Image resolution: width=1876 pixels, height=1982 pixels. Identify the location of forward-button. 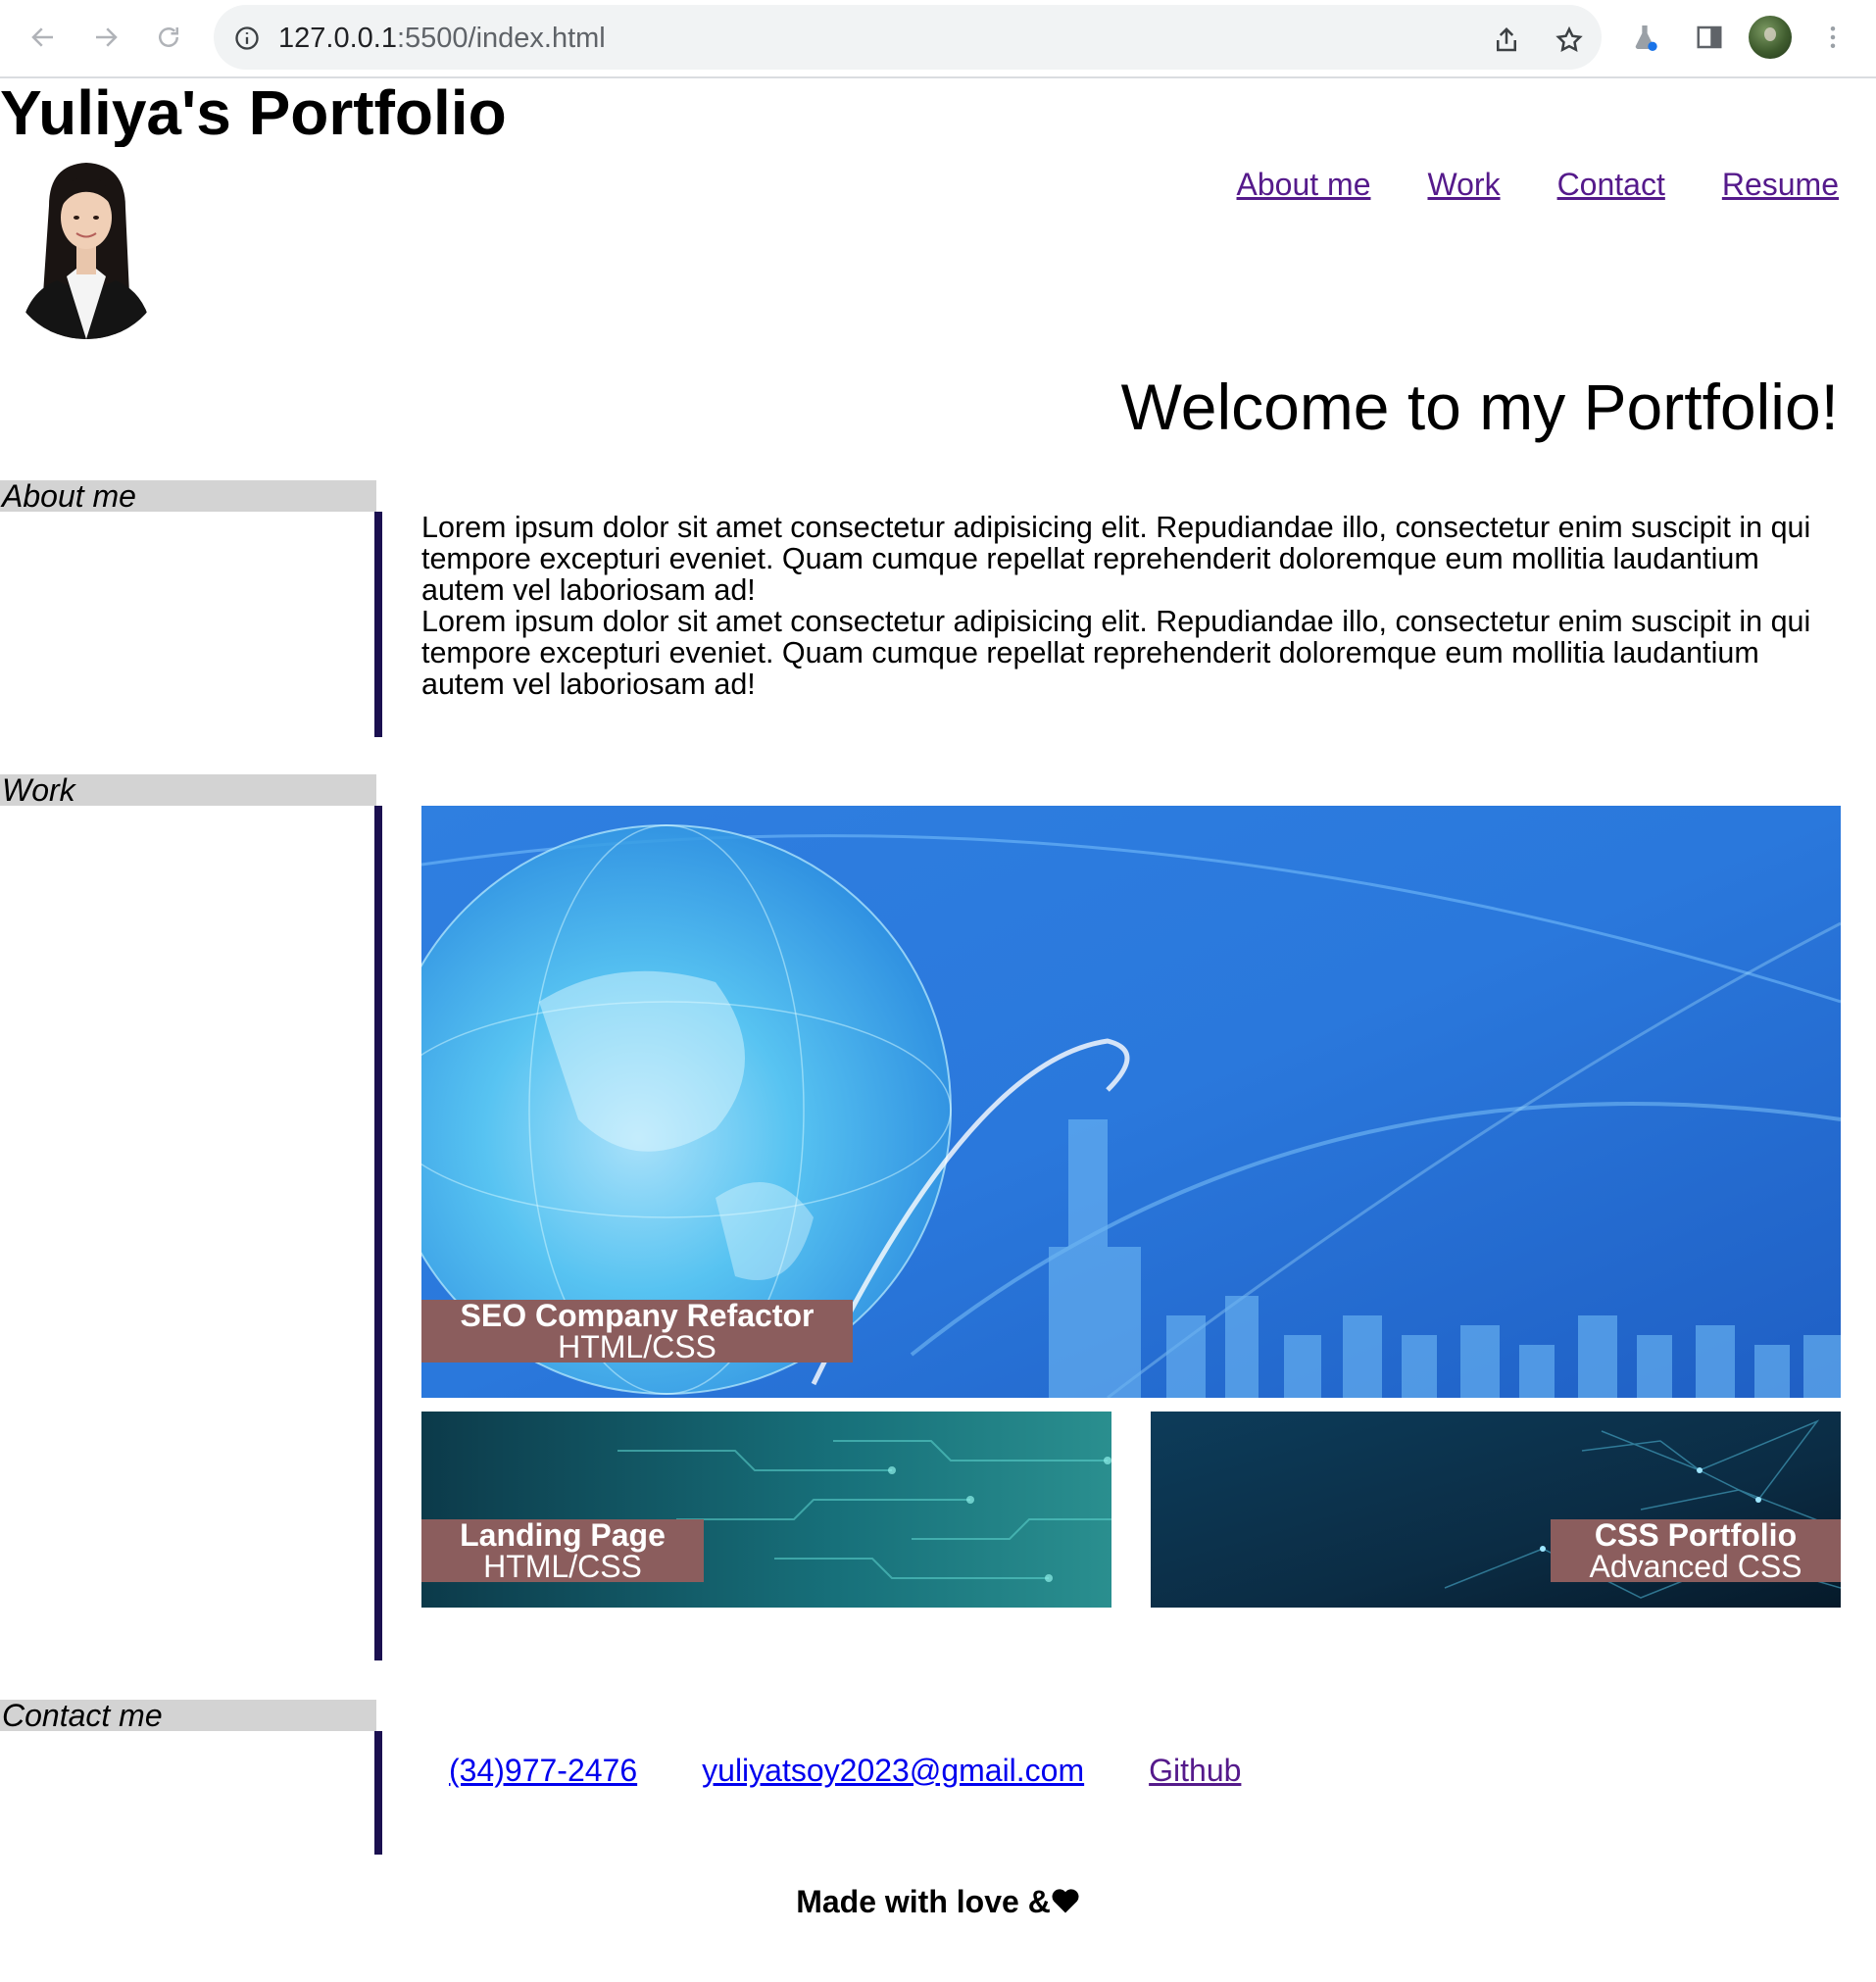
(105, 37).